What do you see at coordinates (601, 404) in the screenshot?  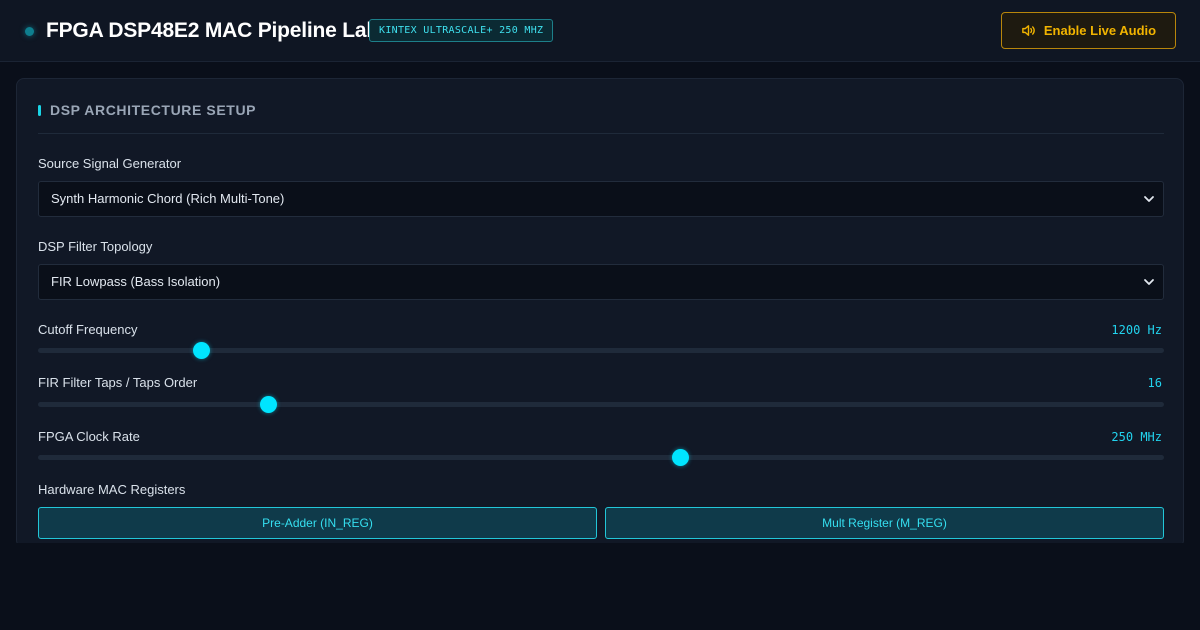 I see `taps-slider` at bounding box center [601, 404].